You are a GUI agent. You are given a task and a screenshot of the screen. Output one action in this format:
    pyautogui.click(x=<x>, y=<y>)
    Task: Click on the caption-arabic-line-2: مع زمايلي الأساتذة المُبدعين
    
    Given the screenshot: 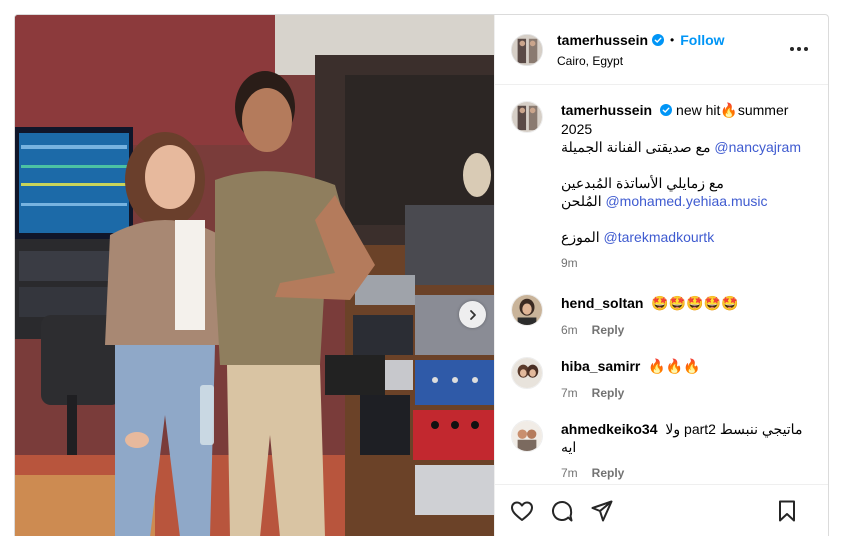 What is the action you would take?
    pyautogui.click(x=642, y=183)
    